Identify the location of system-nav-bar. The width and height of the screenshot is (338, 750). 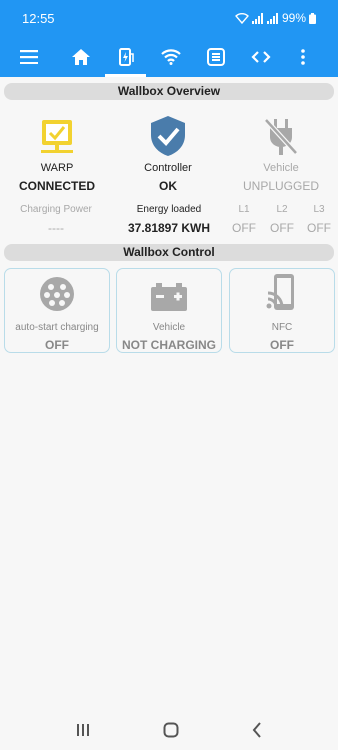
(169, 730).